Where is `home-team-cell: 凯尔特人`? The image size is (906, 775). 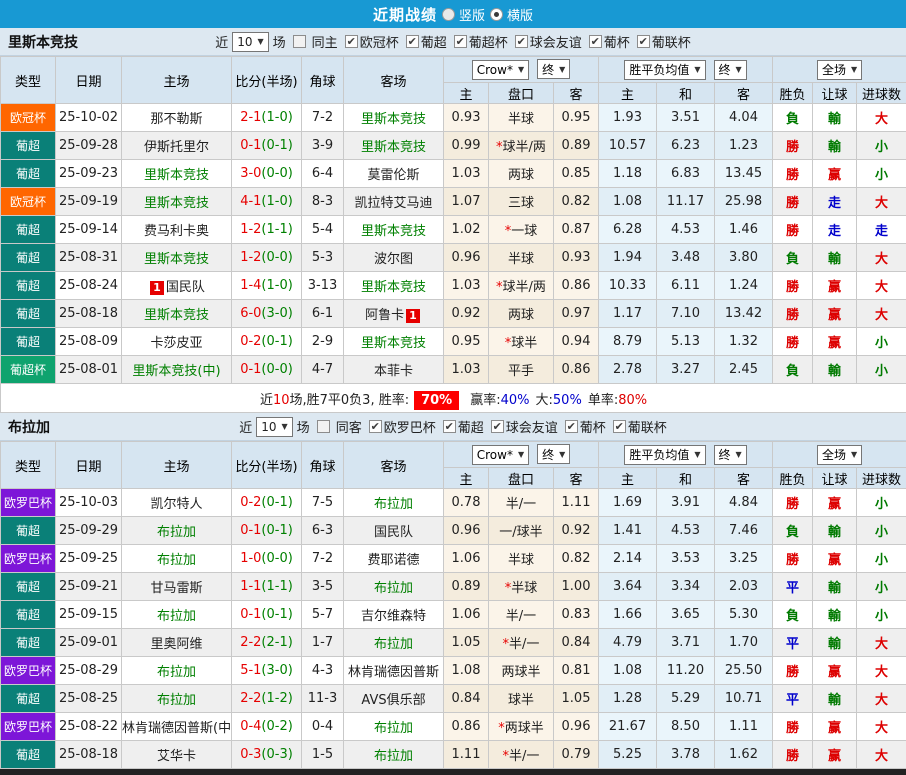 home-team-cell: 凯尔特人 is located at coordinates (177, 503).